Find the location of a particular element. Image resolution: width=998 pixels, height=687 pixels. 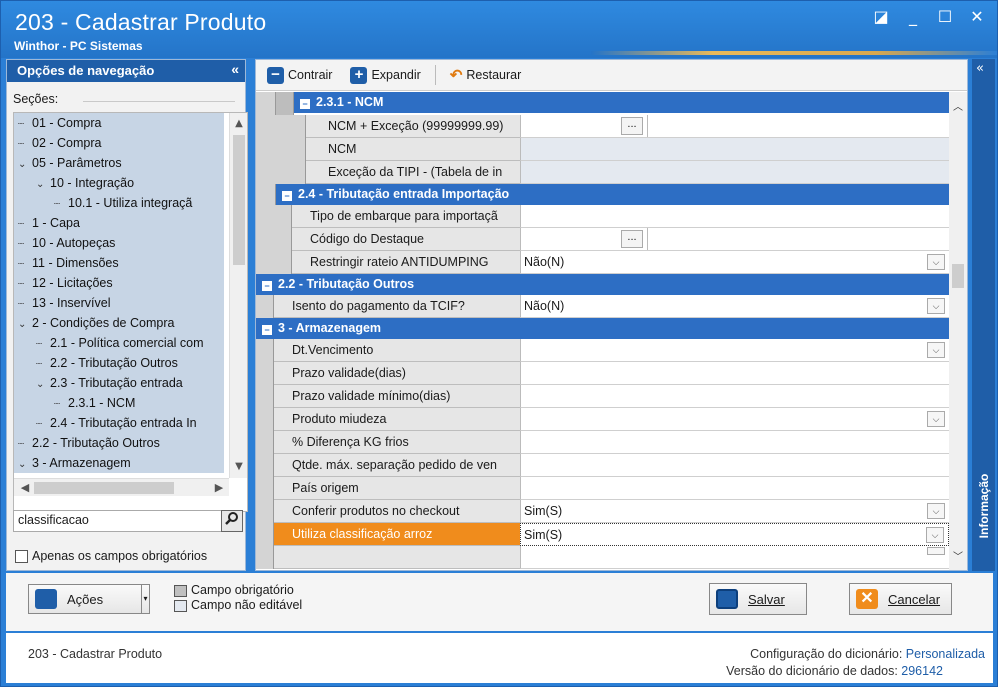

row-small-product: Produto miudeza ⌵ is located at coordinates (602, 419).